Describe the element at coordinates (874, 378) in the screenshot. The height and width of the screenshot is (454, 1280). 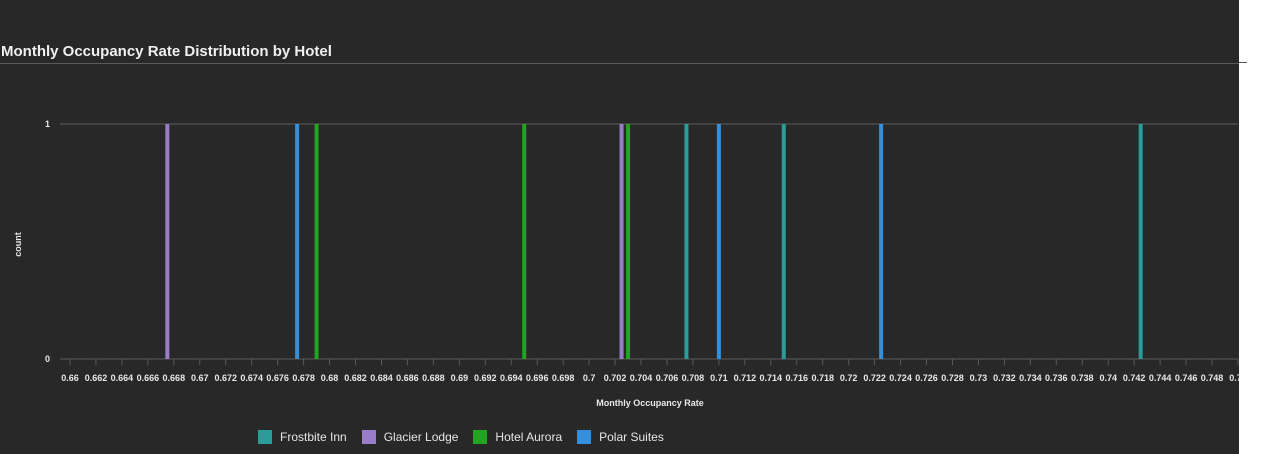
I see `x-tick-label: 0.722` at that location.